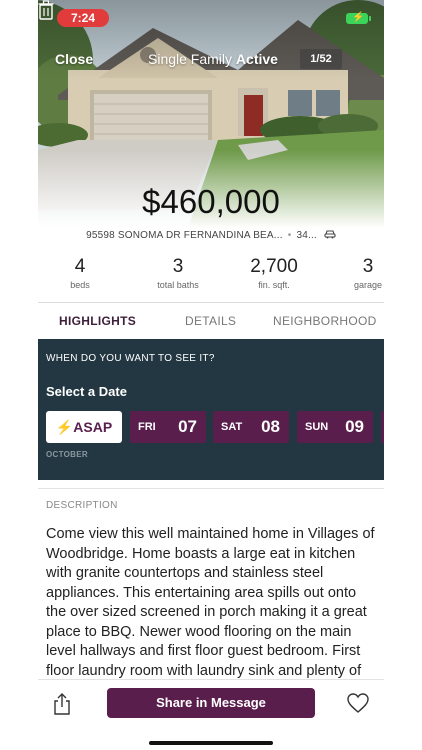  Describe the element at coordinates (211, 201) in the screenshot. I see `listing-price: $460,000` at that location.